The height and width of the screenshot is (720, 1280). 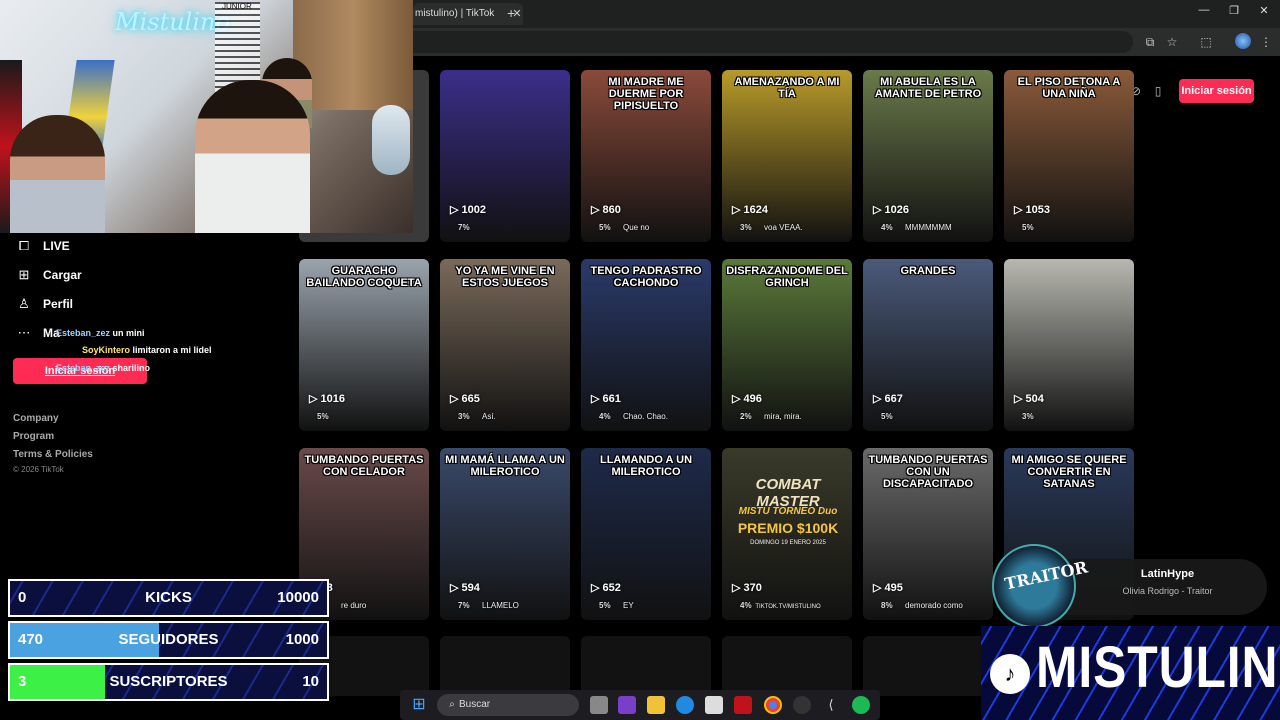 I want to click on extensions-icon: ⬚, so click(x=1206, y=42).